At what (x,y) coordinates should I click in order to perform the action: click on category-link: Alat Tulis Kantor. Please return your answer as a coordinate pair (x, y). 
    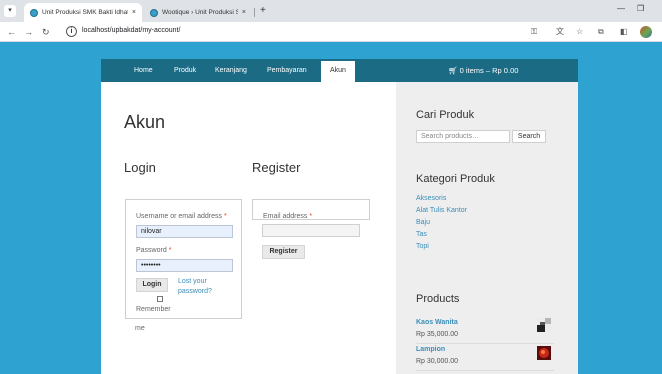
    Looking at the image, I should click on (441, 210).